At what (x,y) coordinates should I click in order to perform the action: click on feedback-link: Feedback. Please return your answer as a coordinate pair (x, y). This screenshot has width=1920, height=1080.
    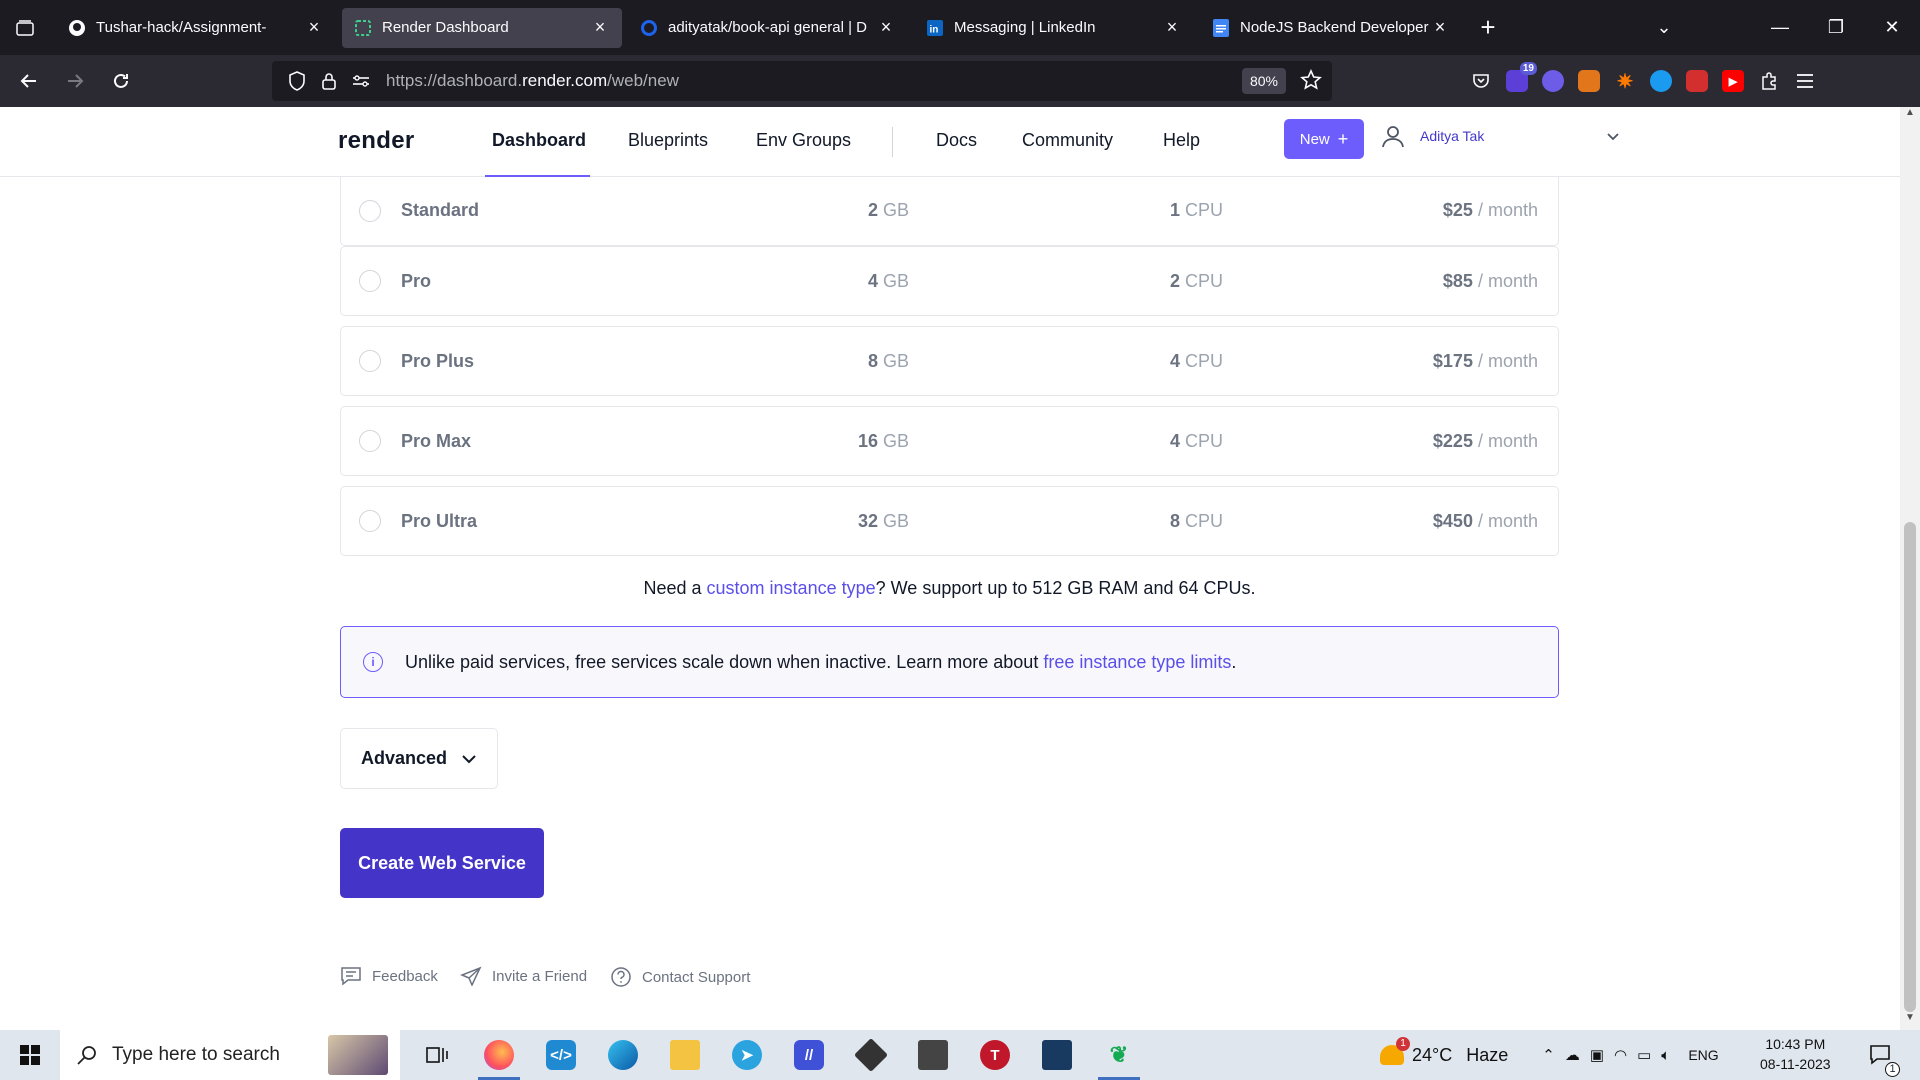
    Looking at the image, I should click on (389, 976).